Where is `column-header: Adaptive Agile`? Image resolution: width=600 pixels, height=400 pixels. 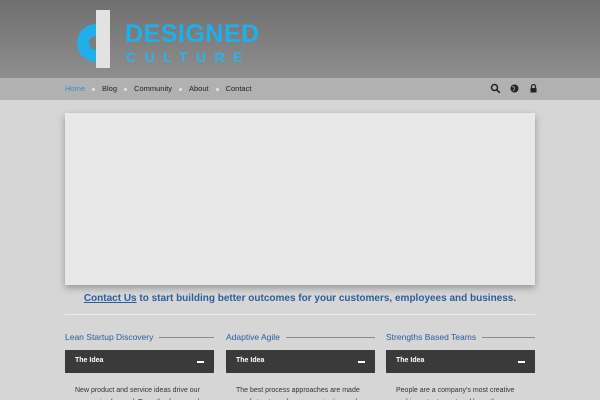
column-header: Adaptive Agile is located at coordinates (300, 337).